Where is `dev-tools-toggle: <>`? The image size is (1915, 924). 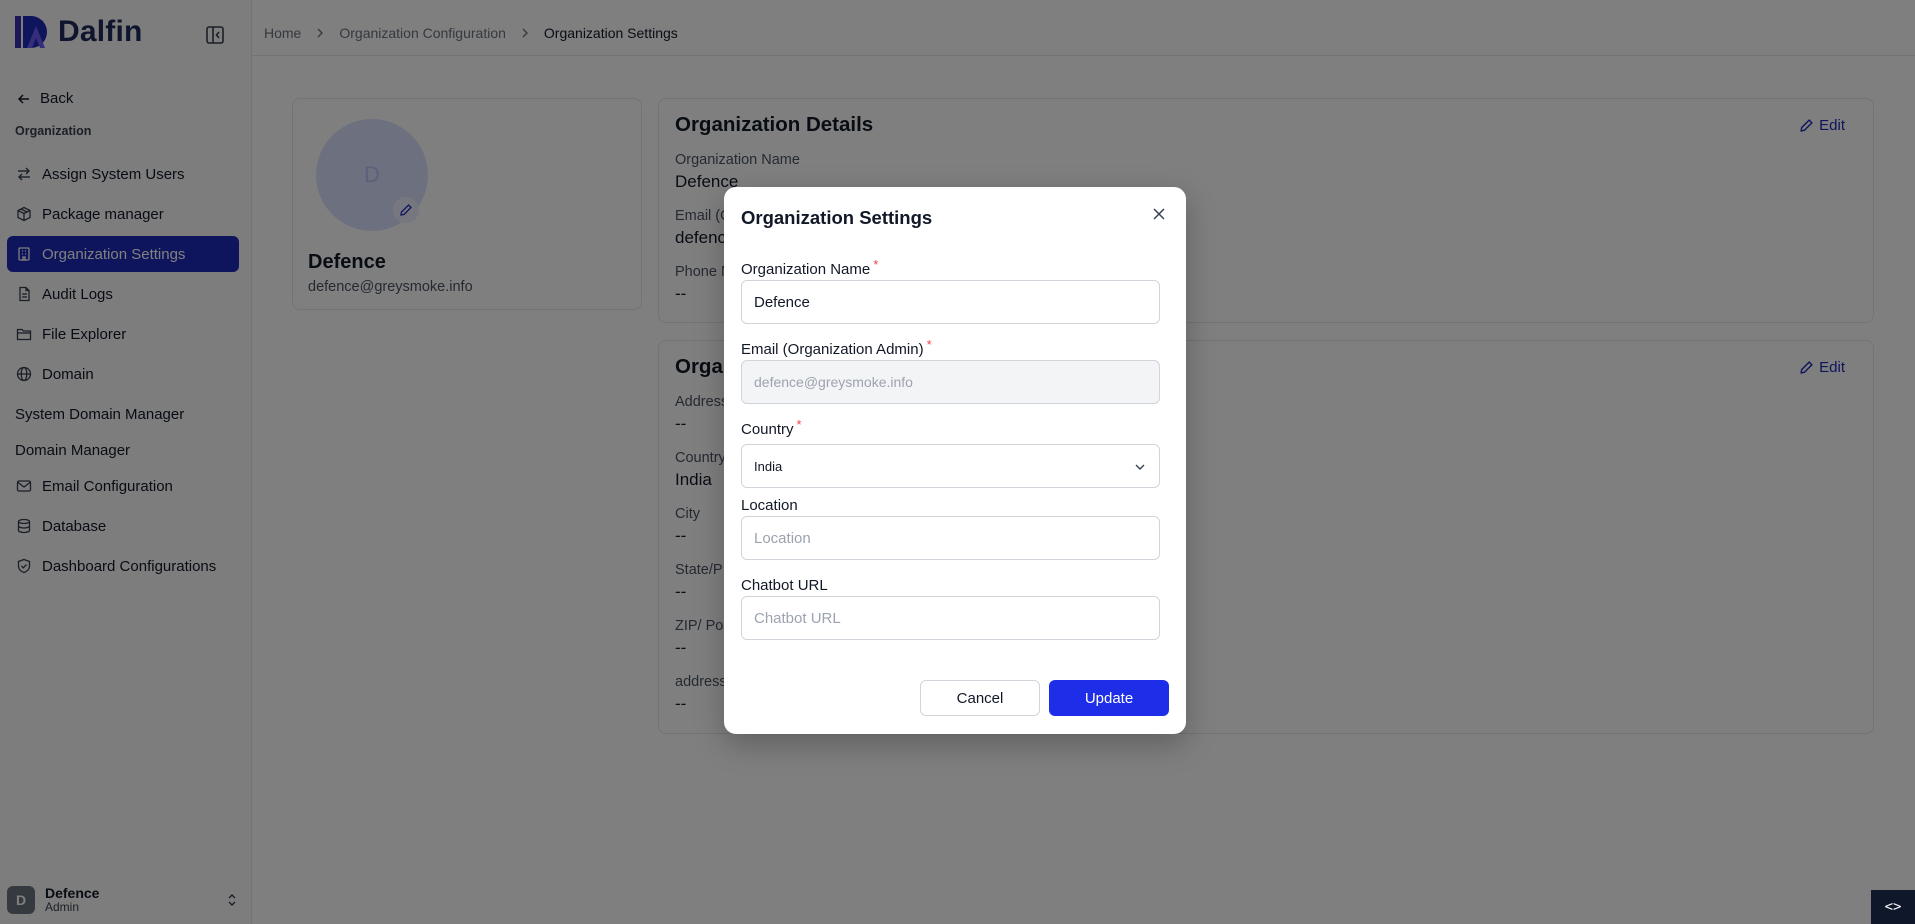 dev-tools-toggle: <> is located at coordinates (1893, 907).